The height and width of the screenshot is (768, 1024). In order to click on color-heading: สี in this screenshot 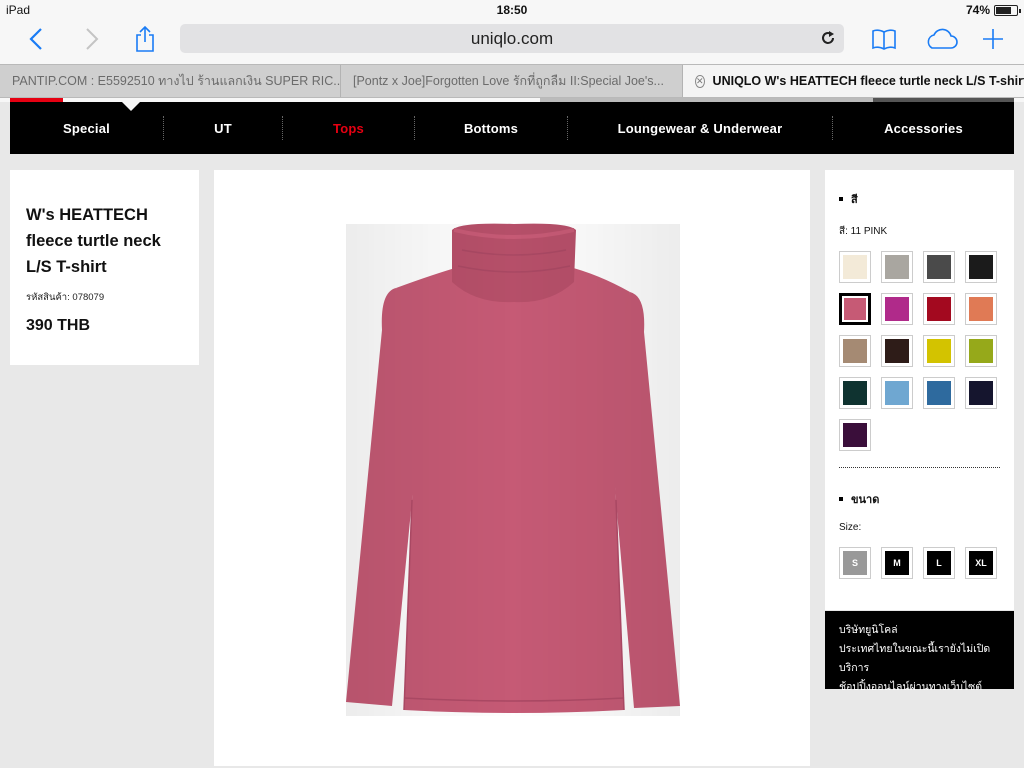, I will do `click(919, 199)`.